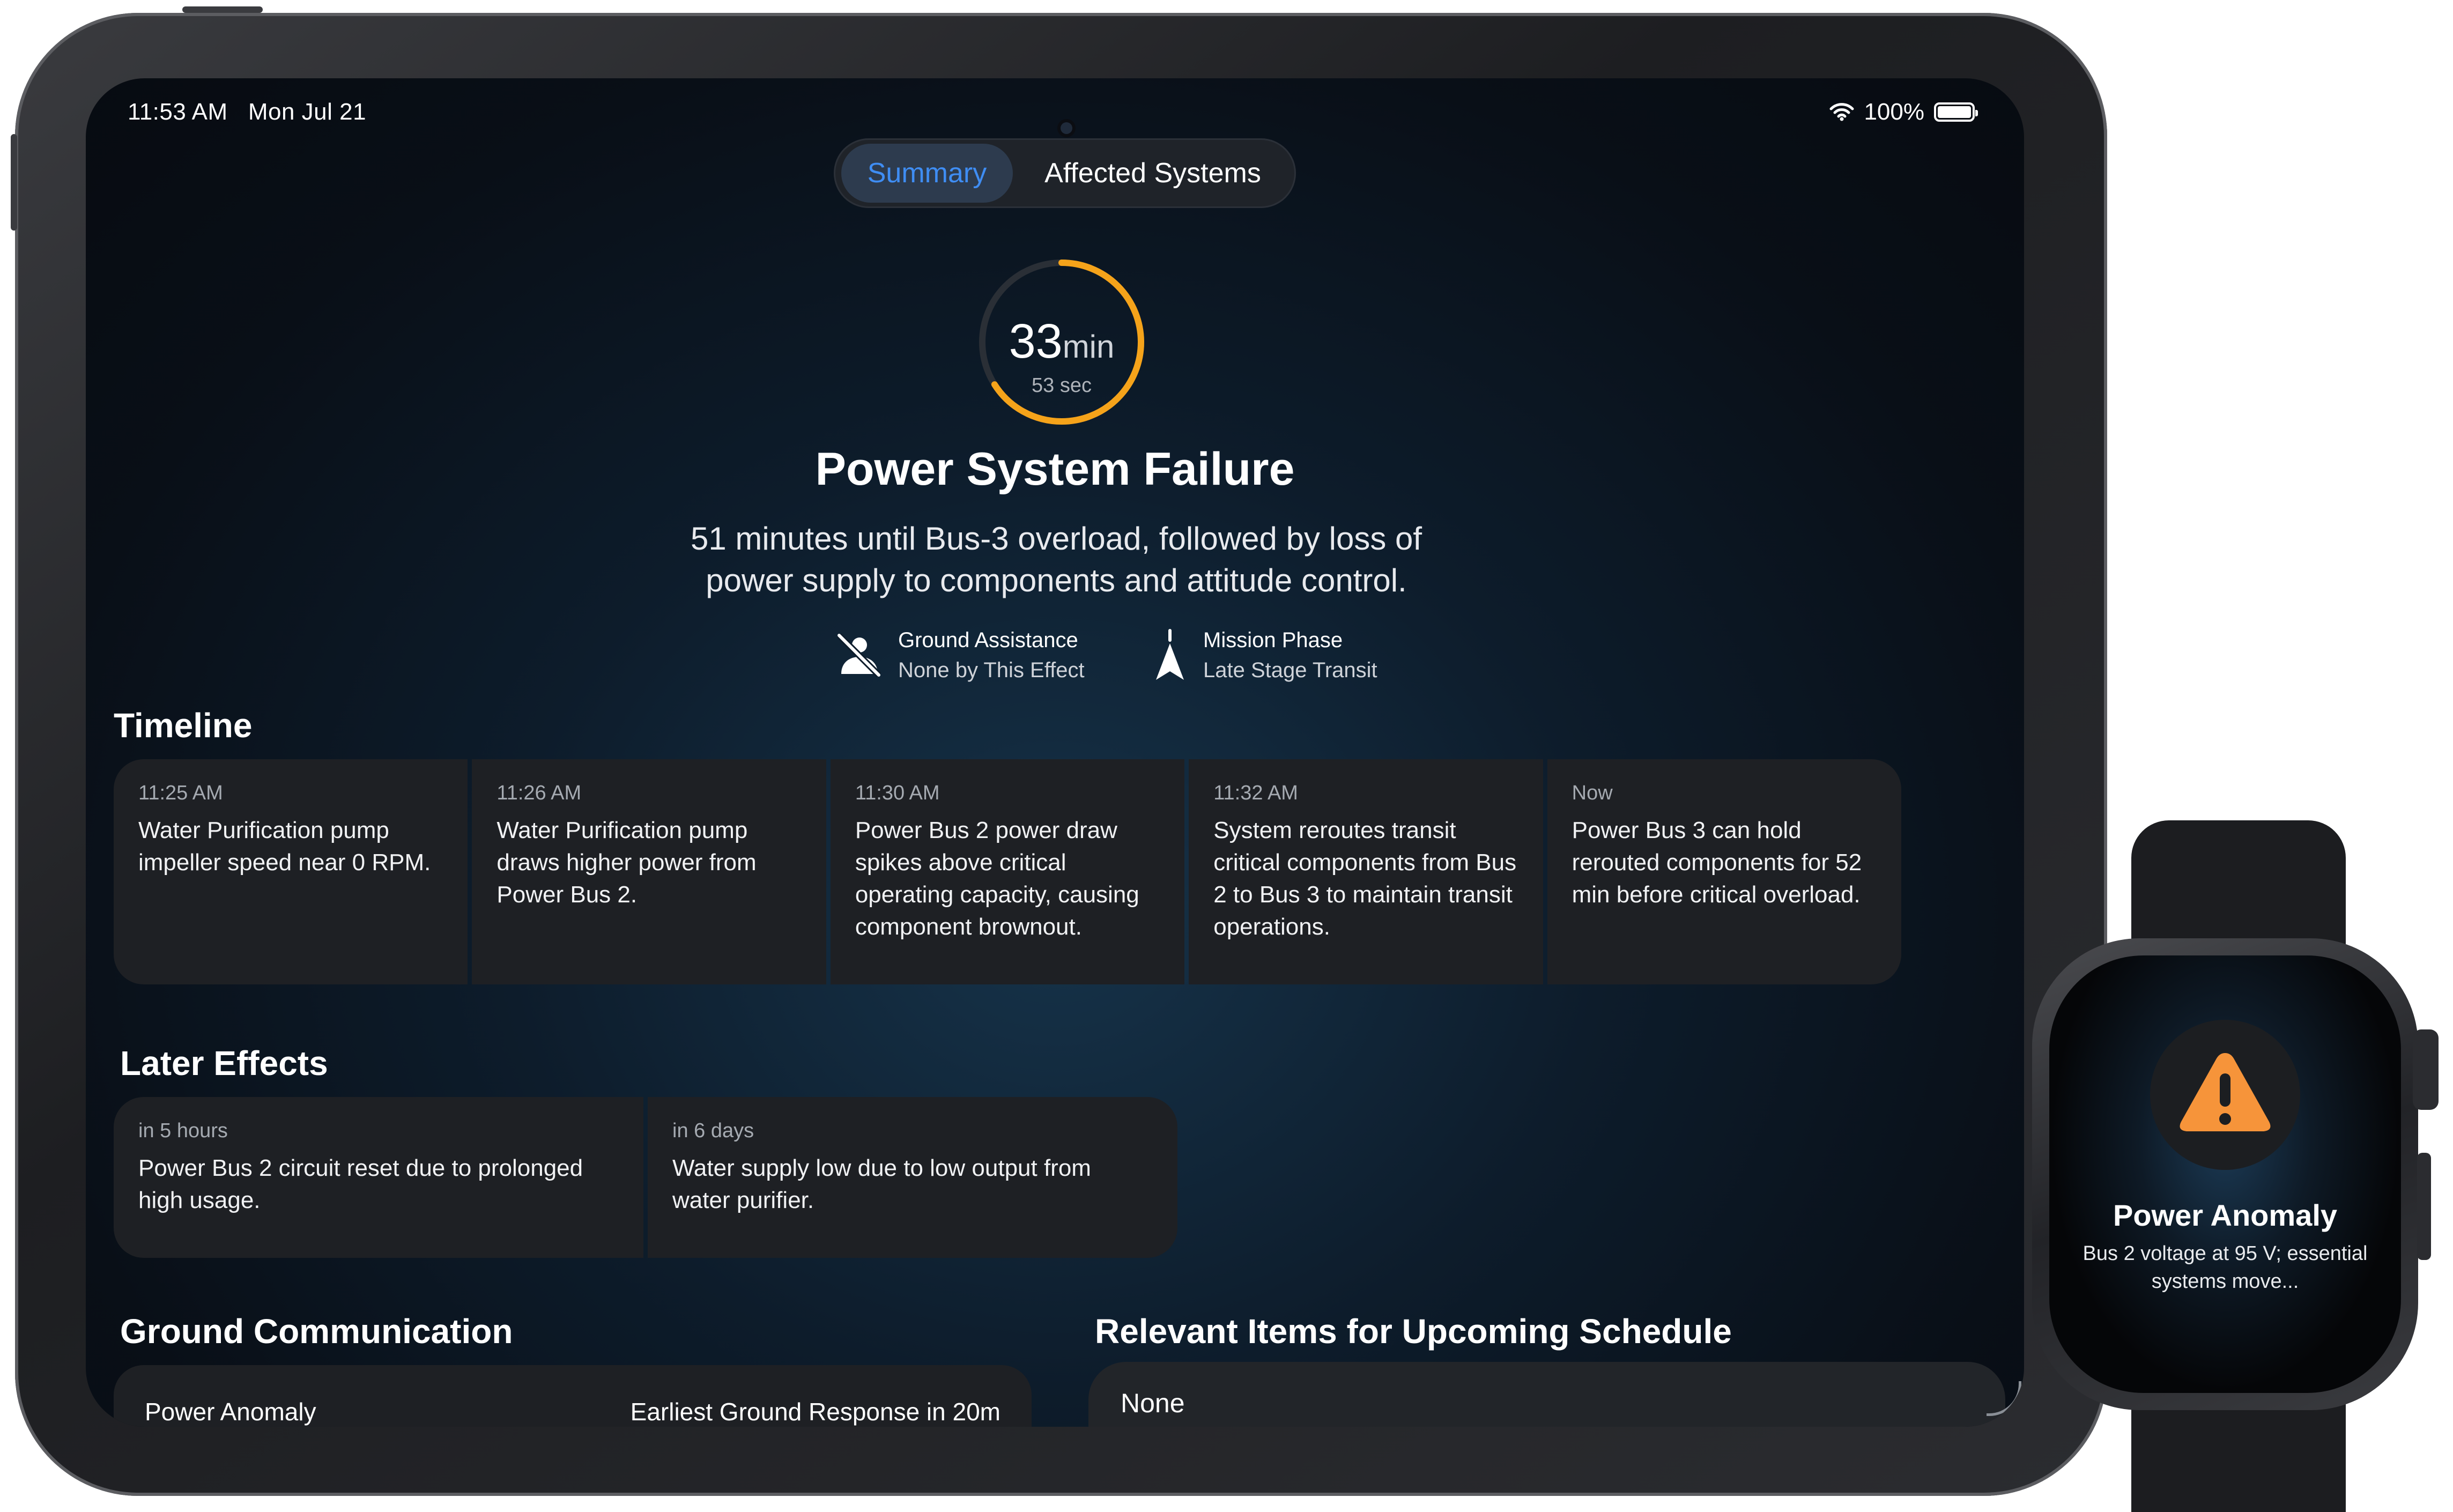 The width and height of the screenshot is (2453, 1512). What do you see at coordinates (2426, 1069) in the screenshot?
I see `digital-crown` at bounding box center [2426, 1069].